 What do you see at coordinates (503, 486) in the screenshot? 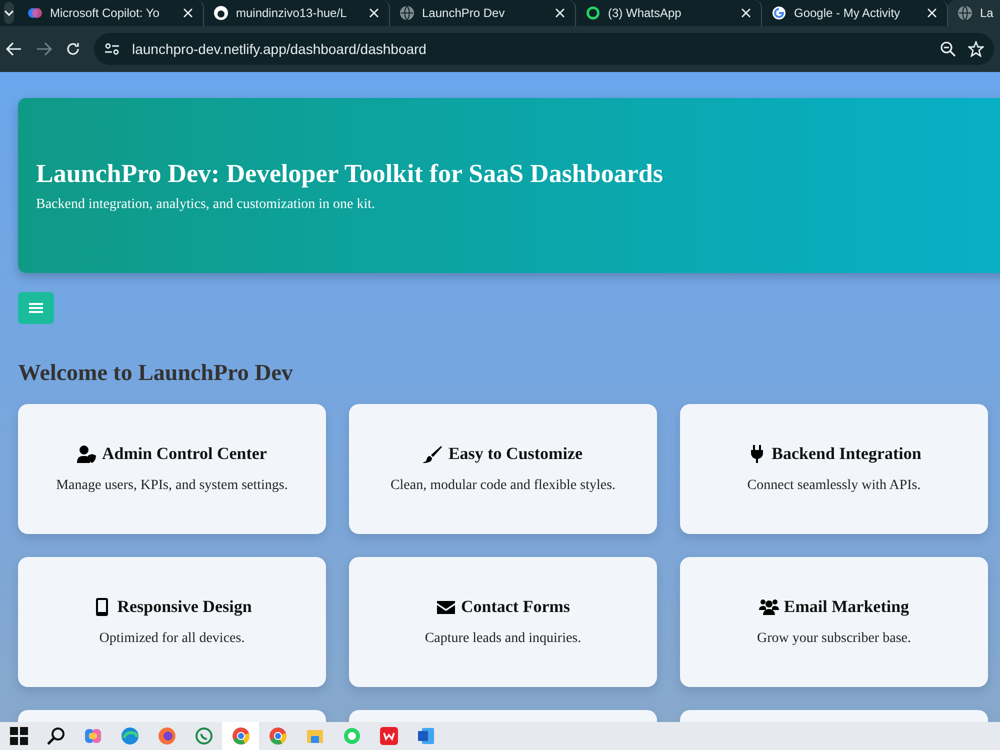
I see `card-description: Clean, modular code and flexible styles.` at bounding box center [503, 486].